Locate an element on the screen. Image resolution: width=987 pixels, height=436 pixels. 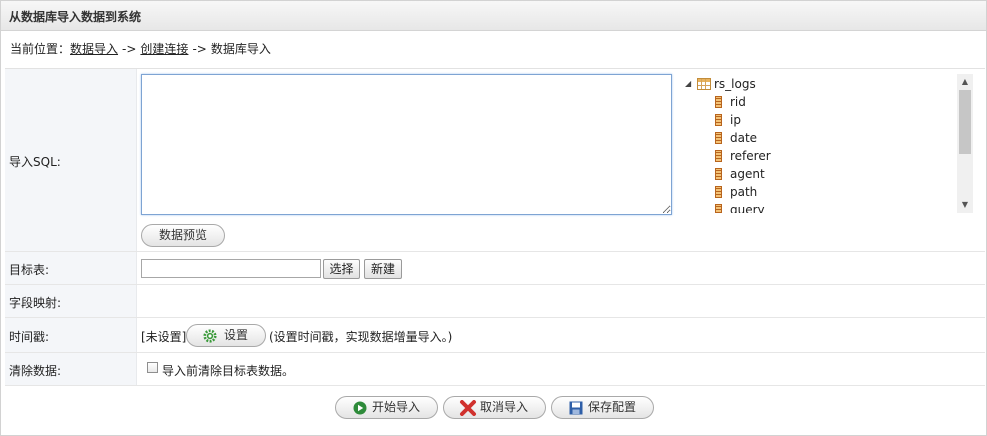
play-icon is located at coordinates (360, 408).